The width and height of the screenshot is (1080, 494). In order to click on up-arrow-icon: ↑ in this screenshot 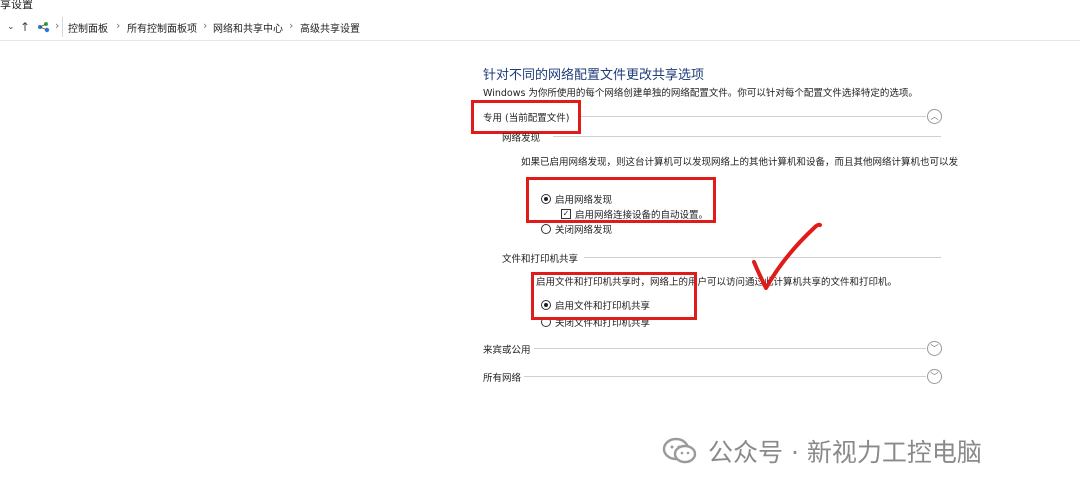, I will do `click(25, 27)`.